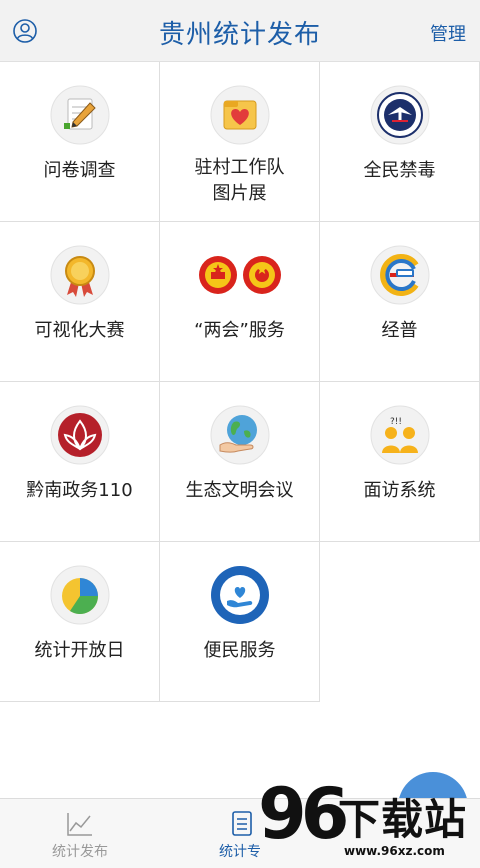  Describe the element at coordinates (80, 595) in the screenshot. I see `pie-chart-icon` at that location.